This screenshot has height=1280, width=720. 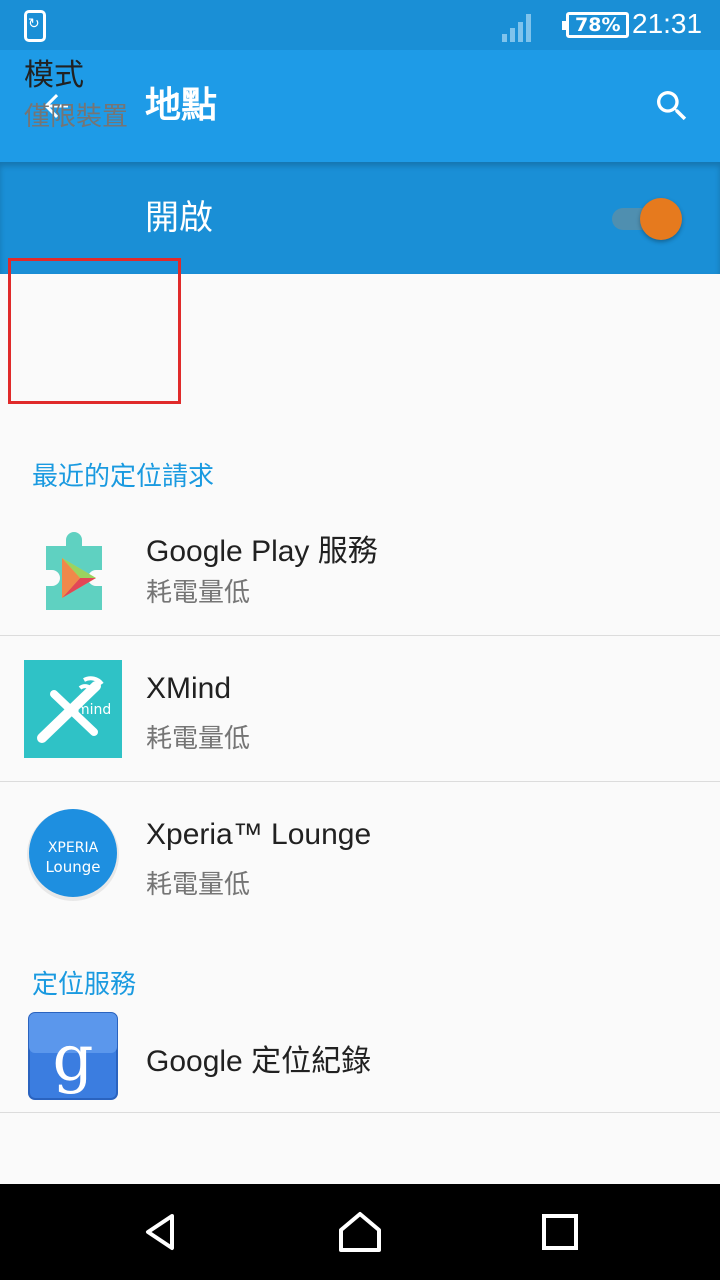 I want to click on app-name: Google Play 服務, so click(x=262, y=551).